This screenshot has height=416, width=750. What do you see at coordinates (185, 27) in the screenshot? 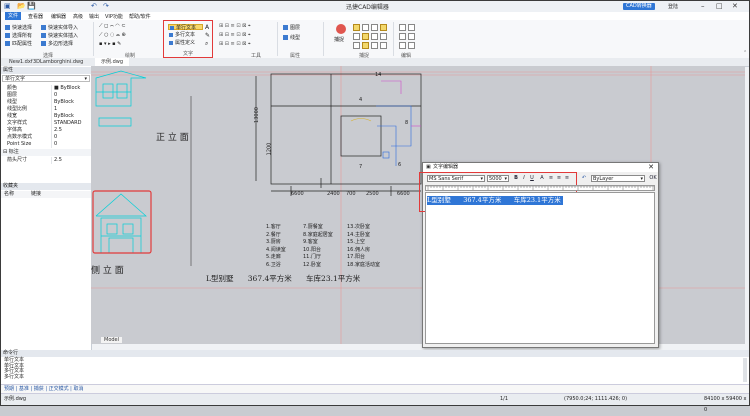
I see `single-line-text-button: 单行文本` at bounding box center [185, 27].